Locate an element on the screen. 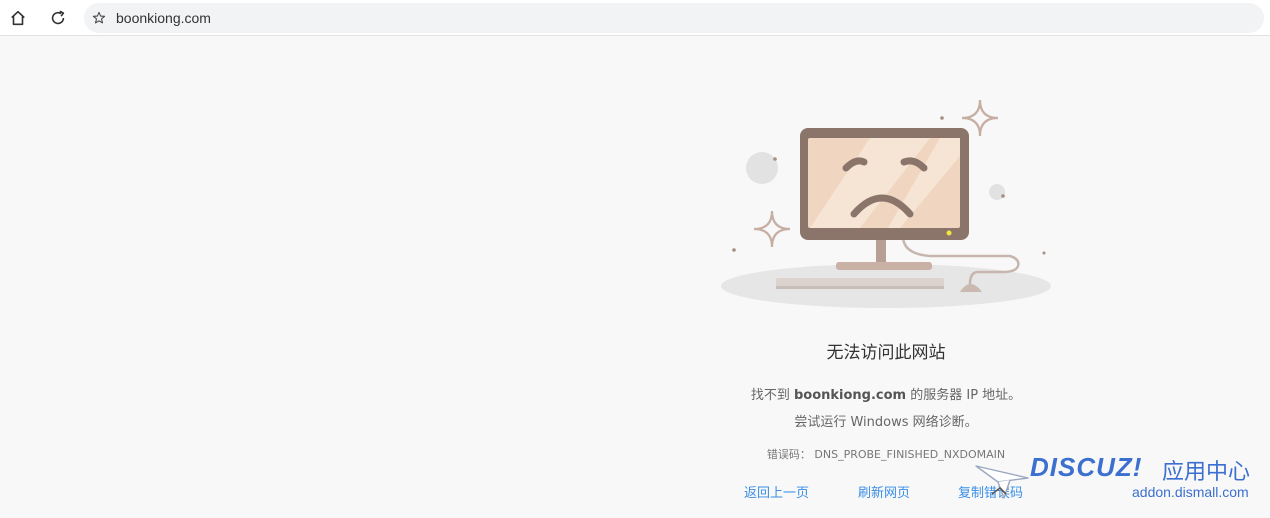 This screenshot has width=1270, height=518. address-bar-url: boonkiong.com is located at coordinates (163, 18).